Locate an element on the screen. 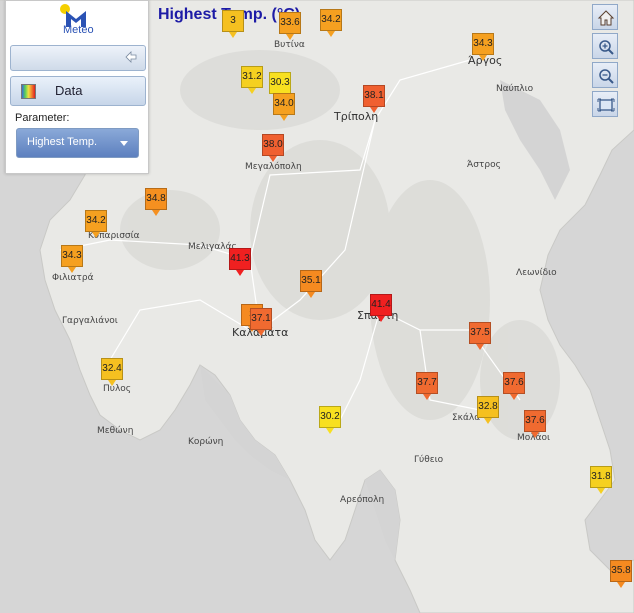  home-button is located at coordinates (605, 17).